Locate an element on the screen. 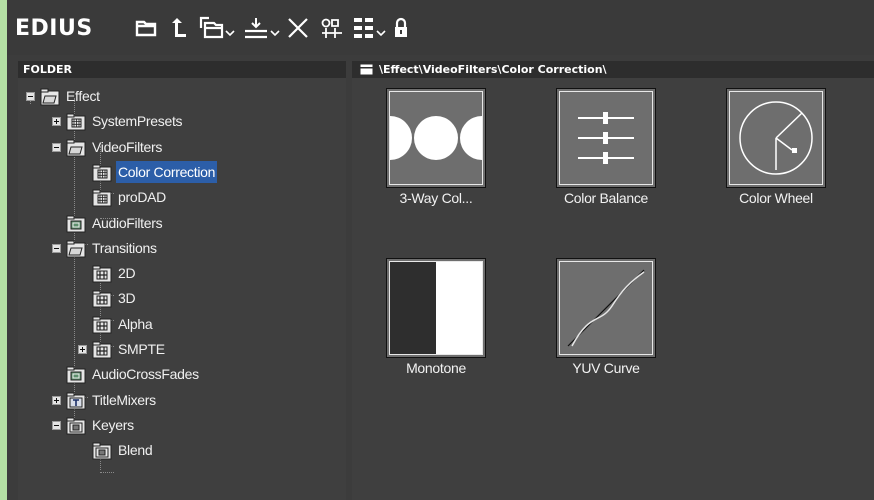 The height and width of the screenshot is (500, 874). new-folder-button is located at coordinates (146, 28).